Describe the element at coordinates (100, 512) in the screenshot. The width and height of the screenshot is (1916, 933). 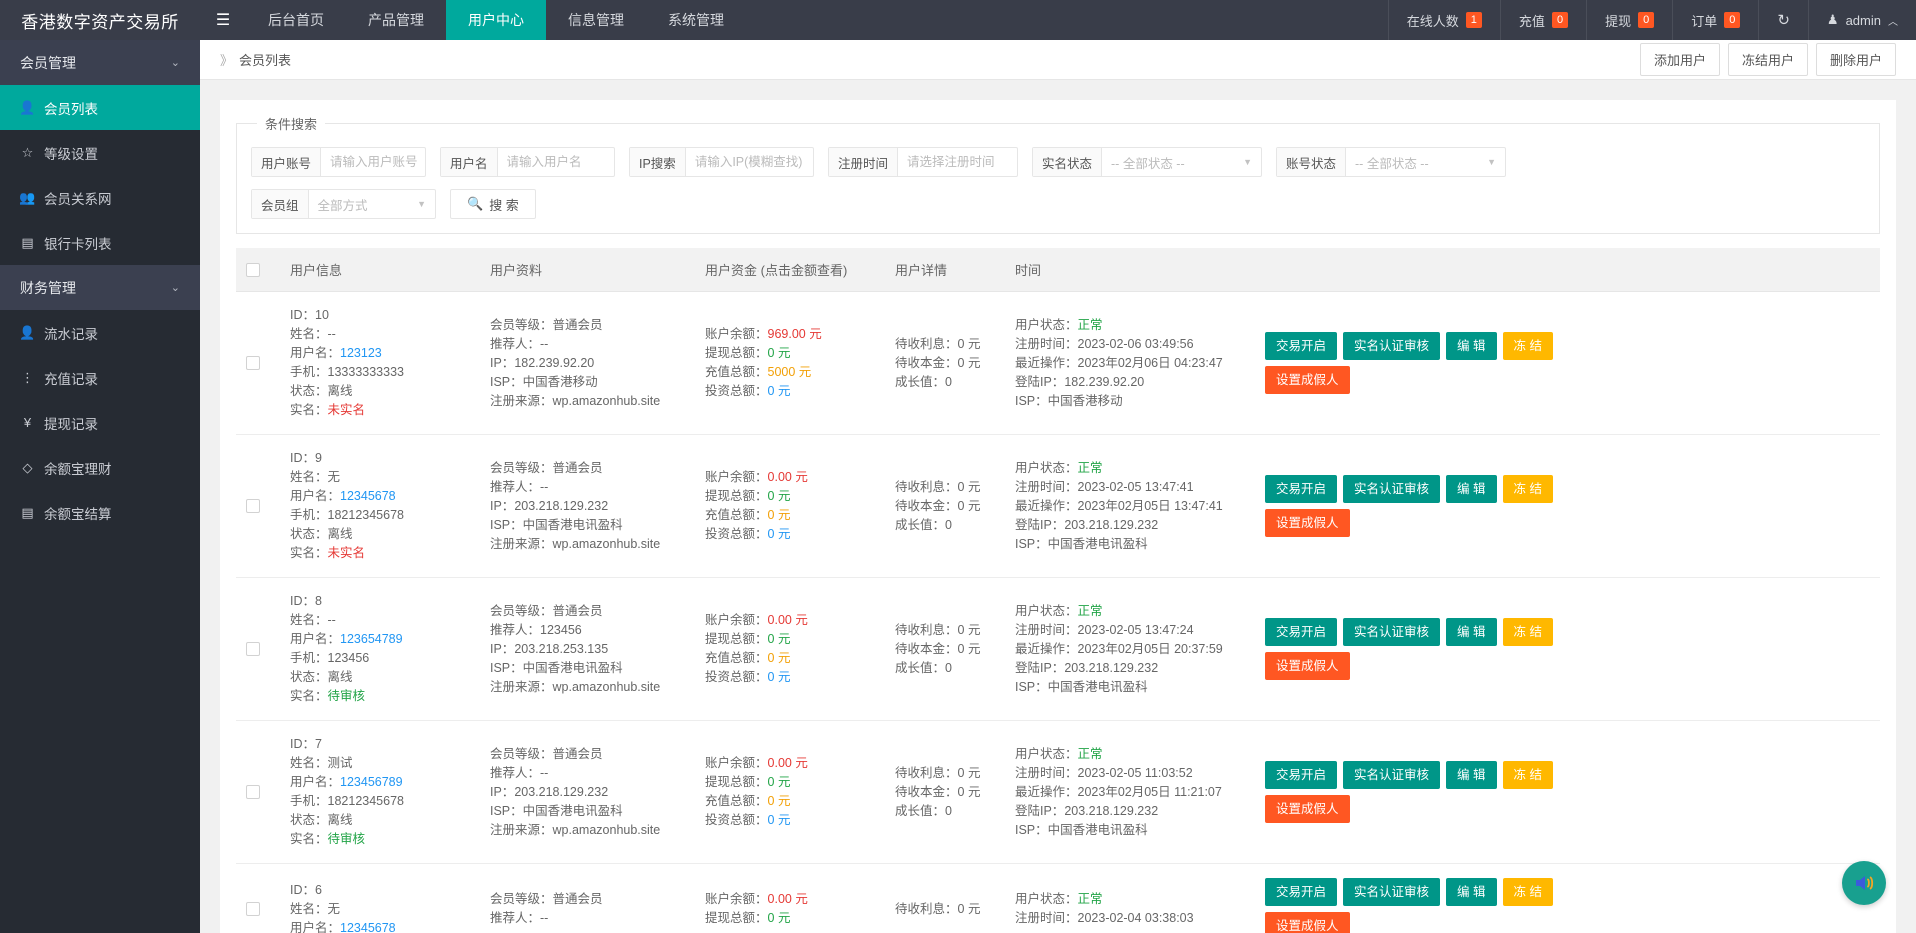
I see `sidebar-item-list-4: ▤ 余额宝结算` at that location.